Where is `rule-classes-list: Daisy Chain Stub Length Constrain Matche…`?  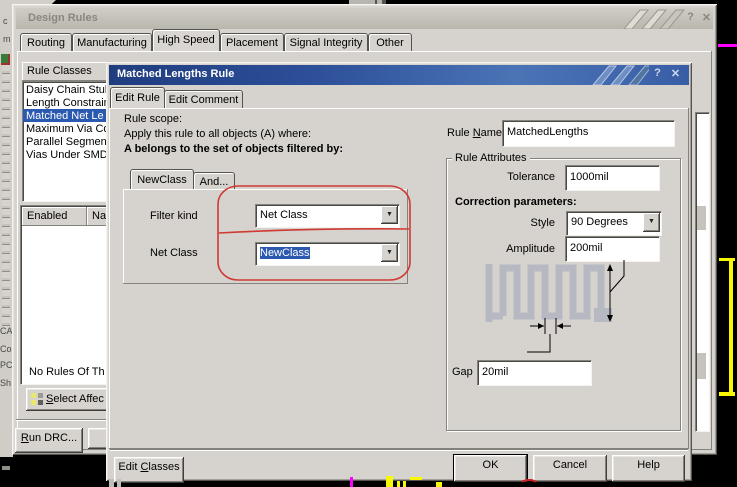 rule-classes-list: Daisy Chain Stub Length Constrain Matche… is located at coordinates (67, 141).